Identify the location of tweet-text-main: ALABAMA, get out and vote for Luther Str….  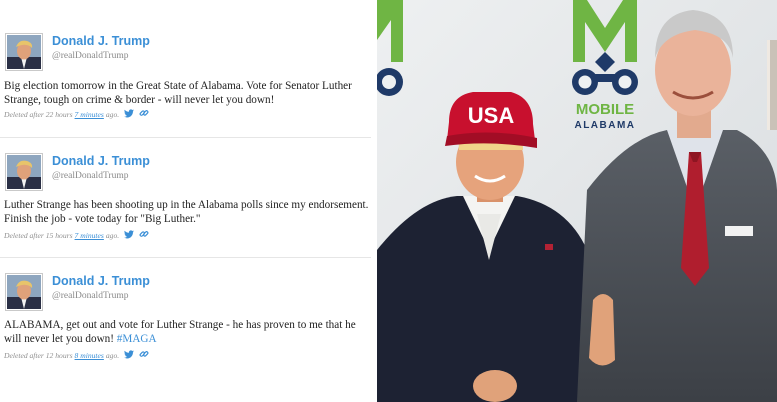
(180, 332).